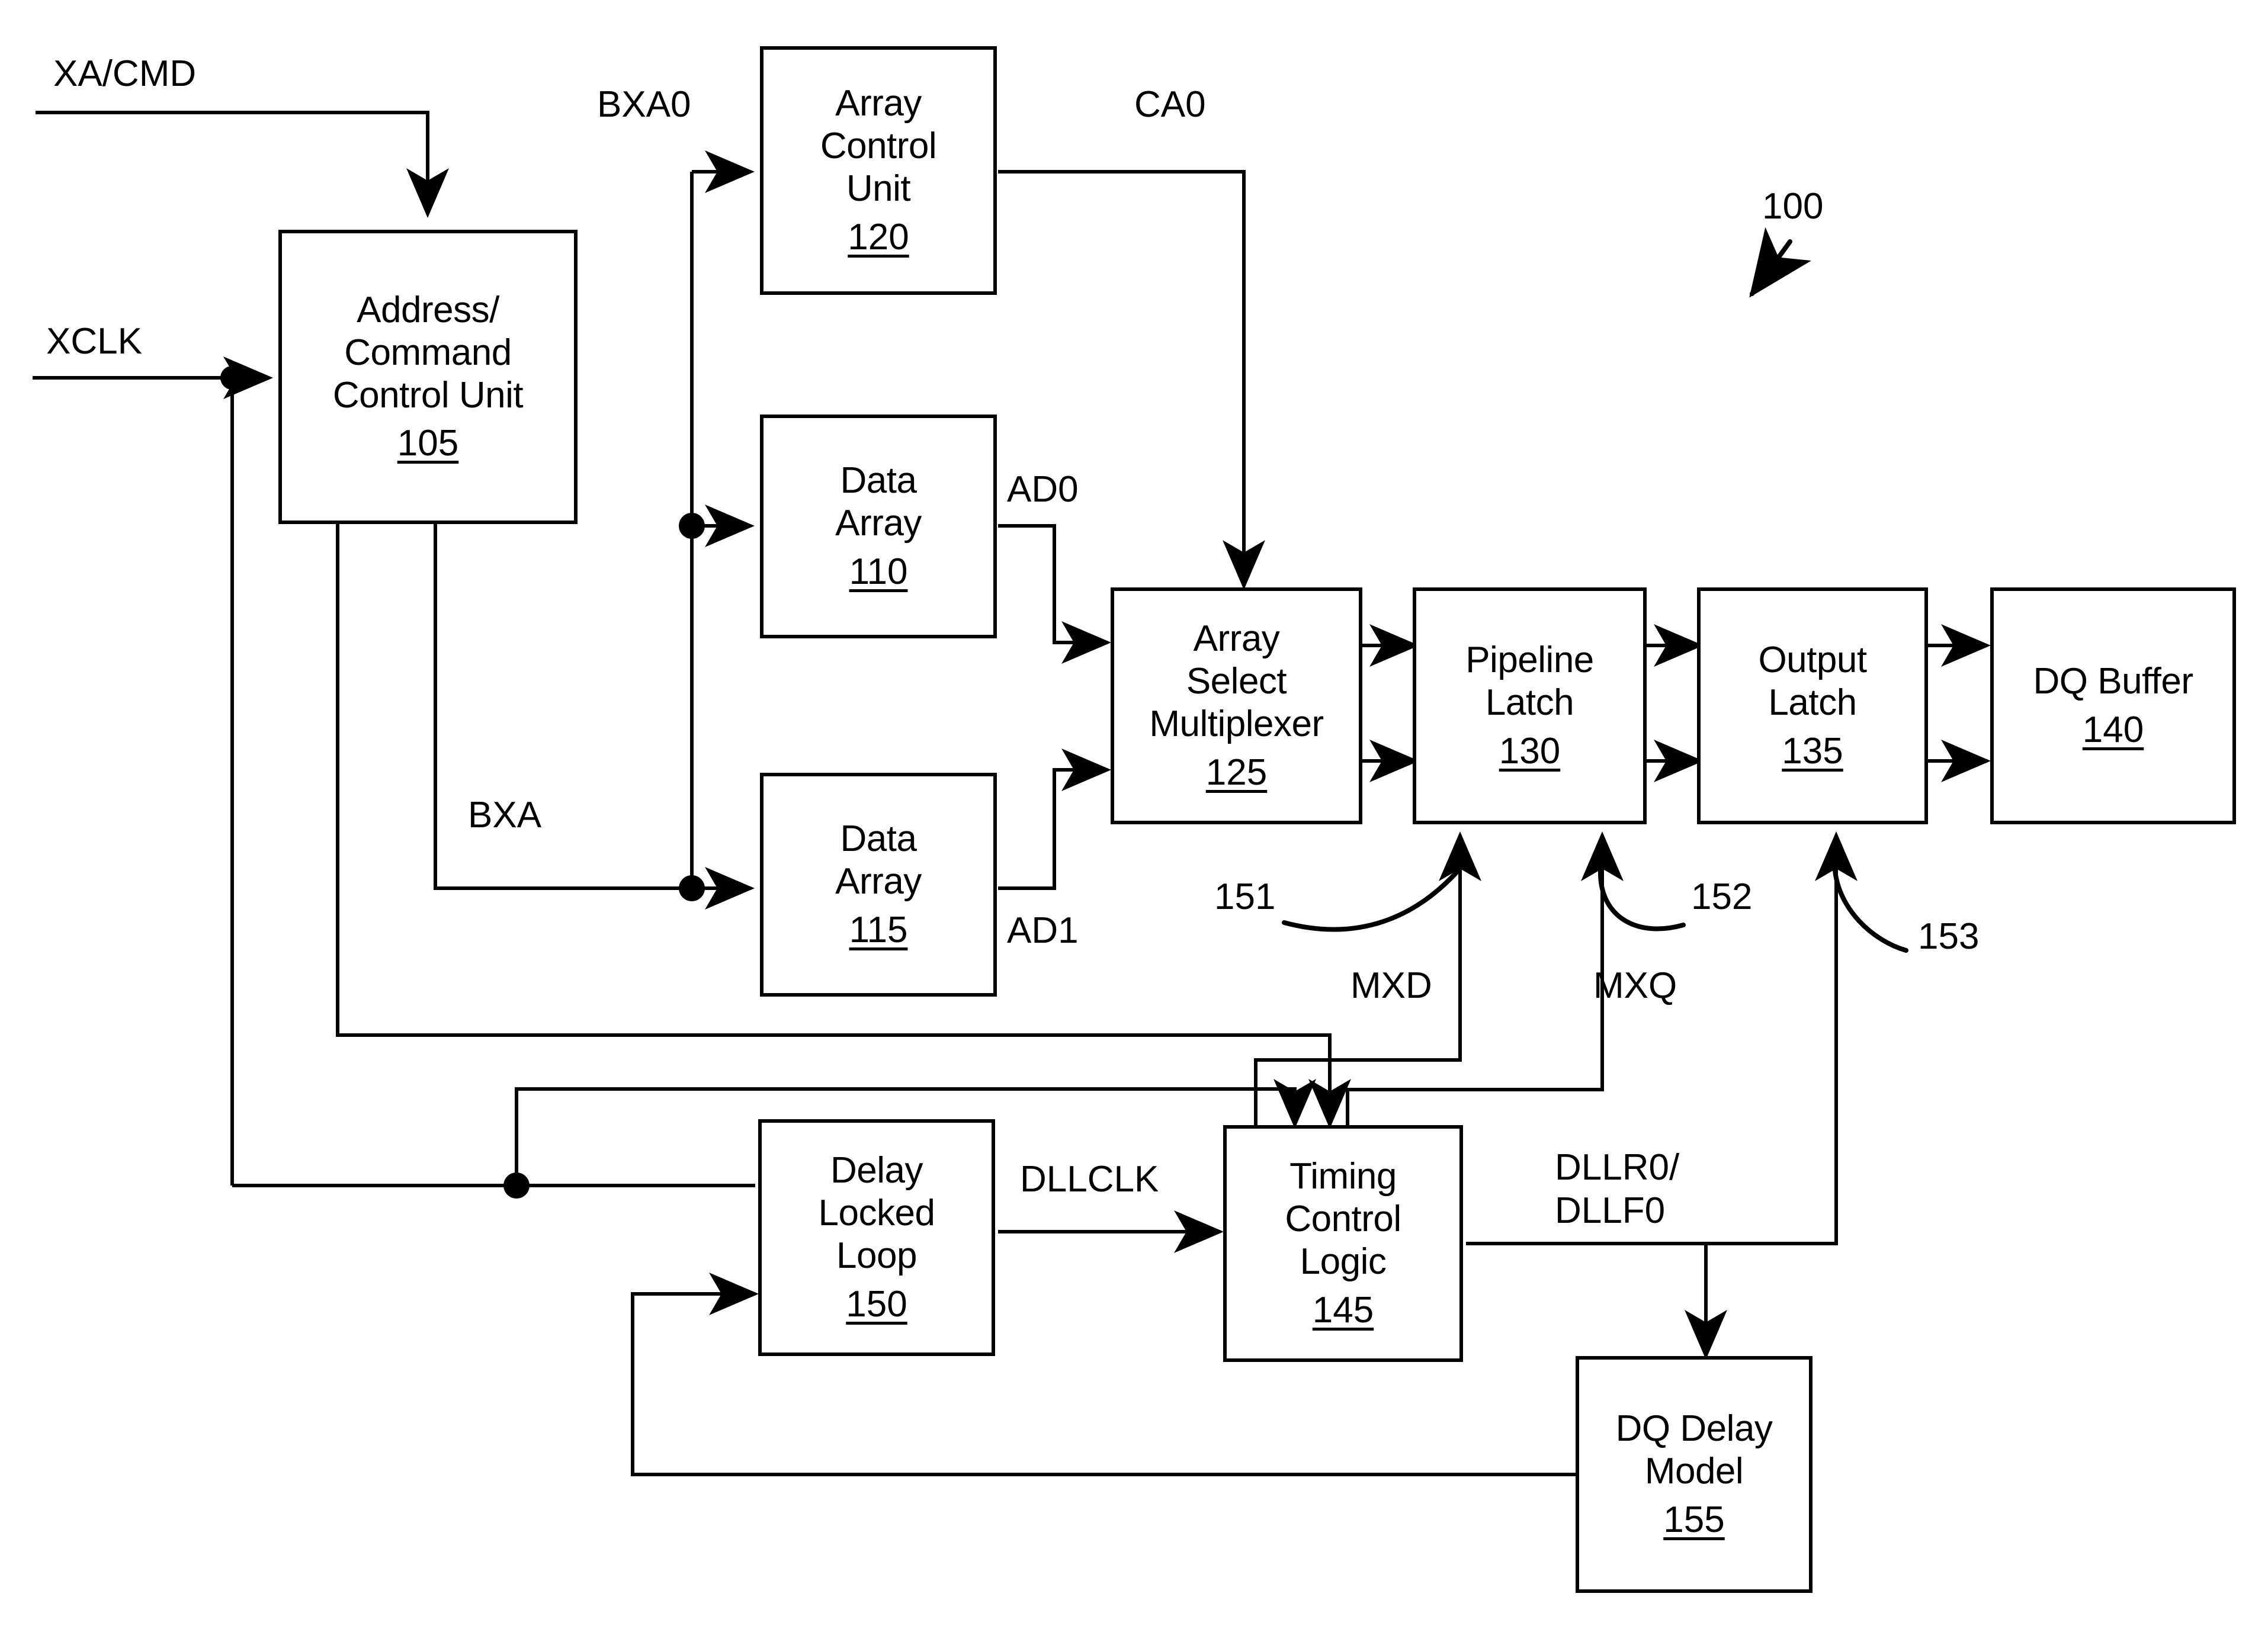  I want to click on block-reference-number: 140, so click(2113, 729).